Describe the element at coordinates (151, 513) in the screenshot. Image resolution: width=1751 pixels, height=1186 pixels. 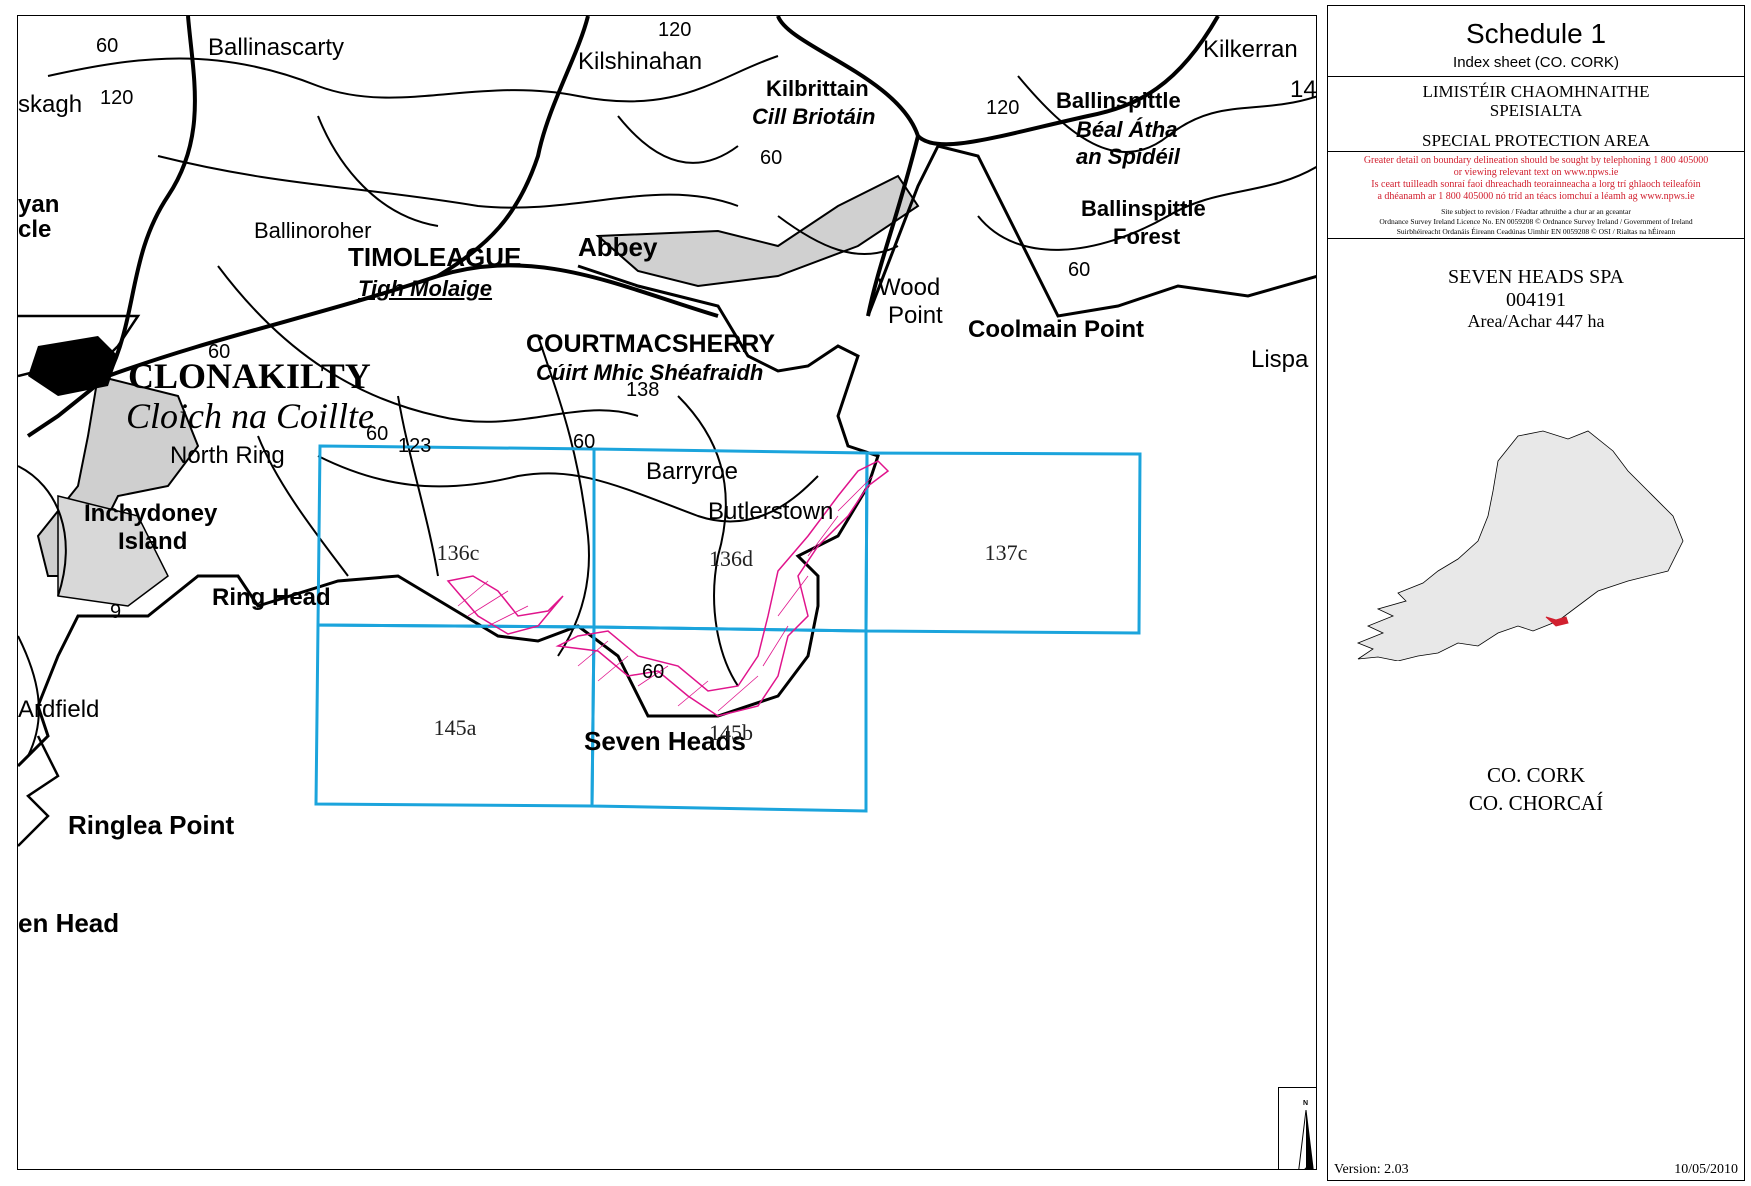
I see `place-inchydoney: Inchydoney` at that location.